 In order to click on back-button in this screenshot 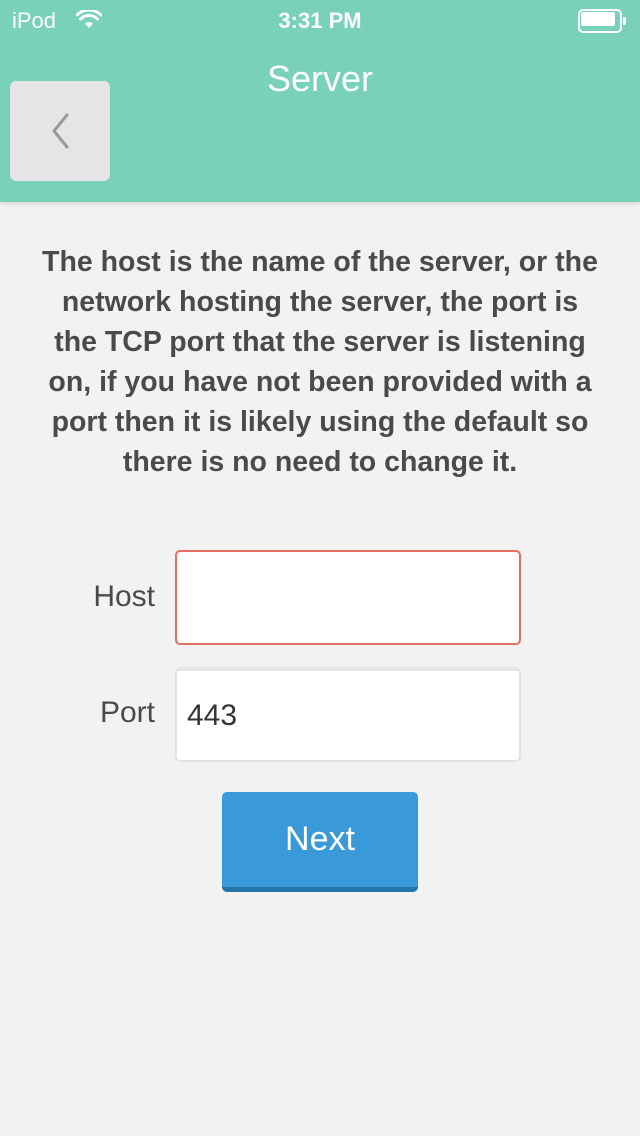, I will do `click(60, 131)`.